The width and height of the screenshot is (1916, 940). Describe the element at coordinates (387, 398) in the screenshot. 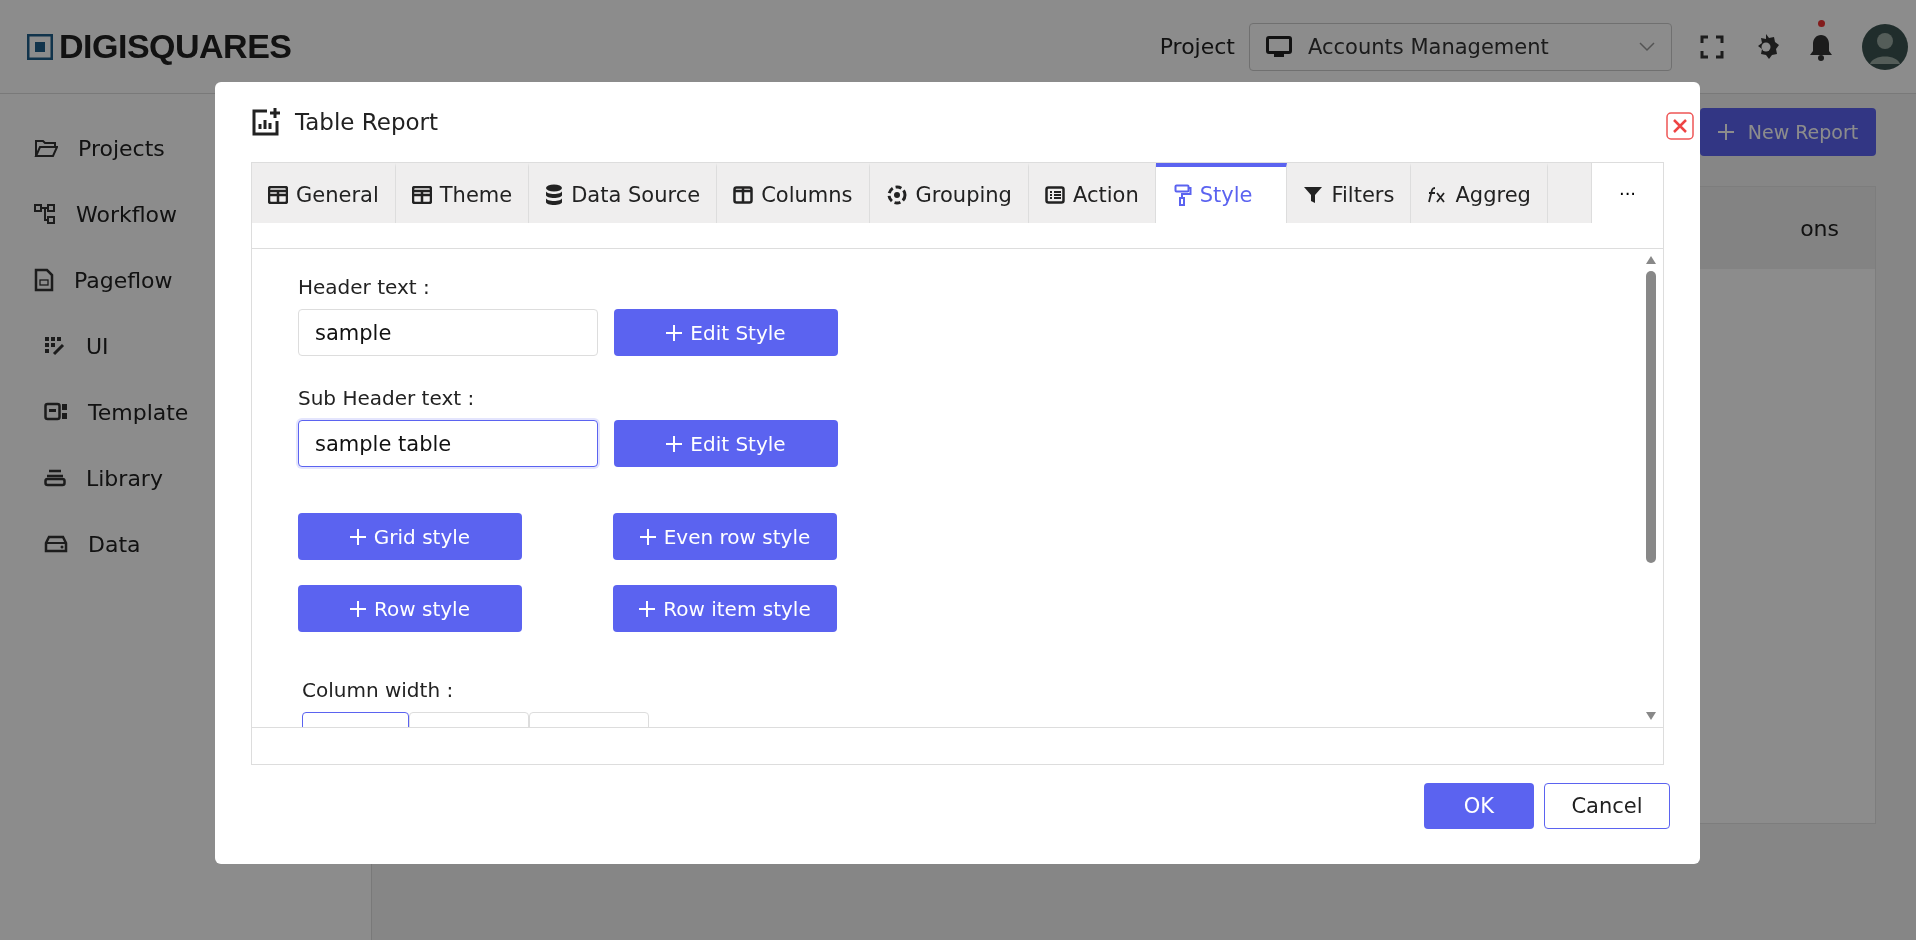

I see `field-label: Sub Header text :` at that location.